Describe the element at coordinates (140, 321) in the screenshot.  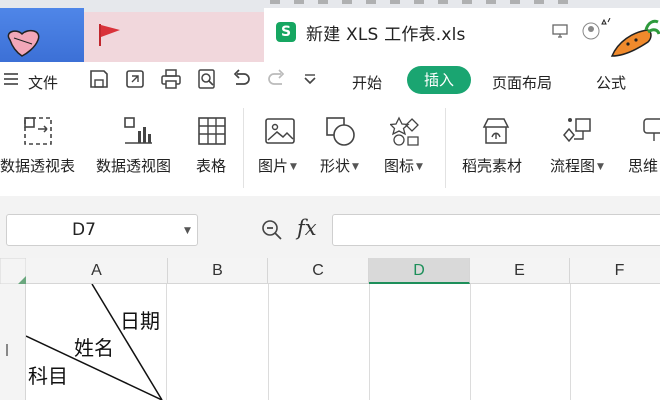
I see `cell-a-date-label: 日期` at that location.